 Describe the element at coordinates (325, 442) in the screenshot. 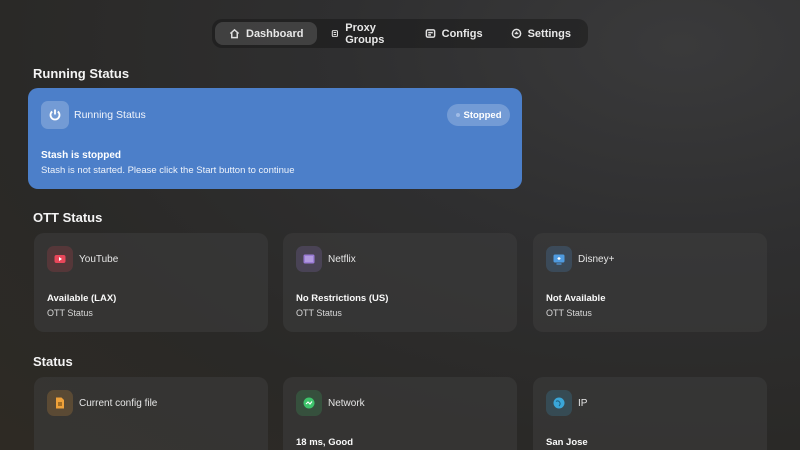

I see `status-card-value: 18 ms, Good` at that location.